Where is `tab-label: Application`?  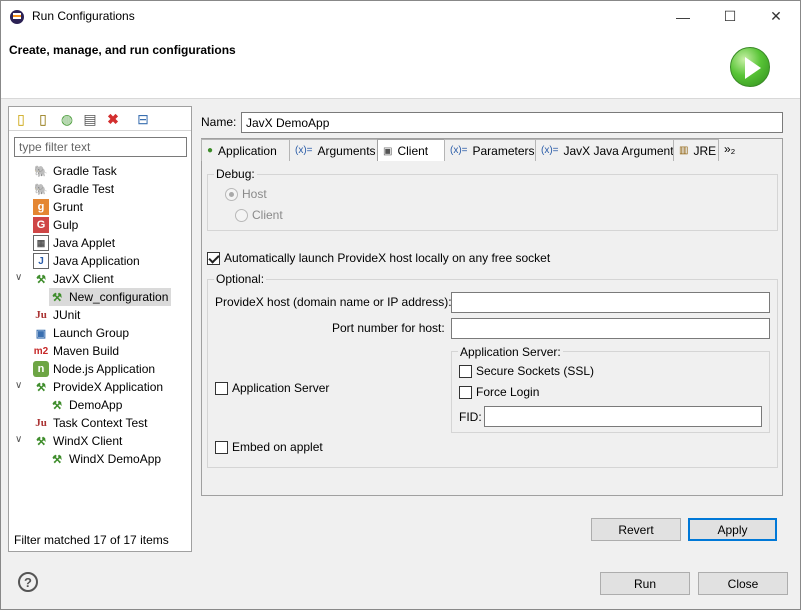 tab-label: Application is located at coordinates (247, 150).